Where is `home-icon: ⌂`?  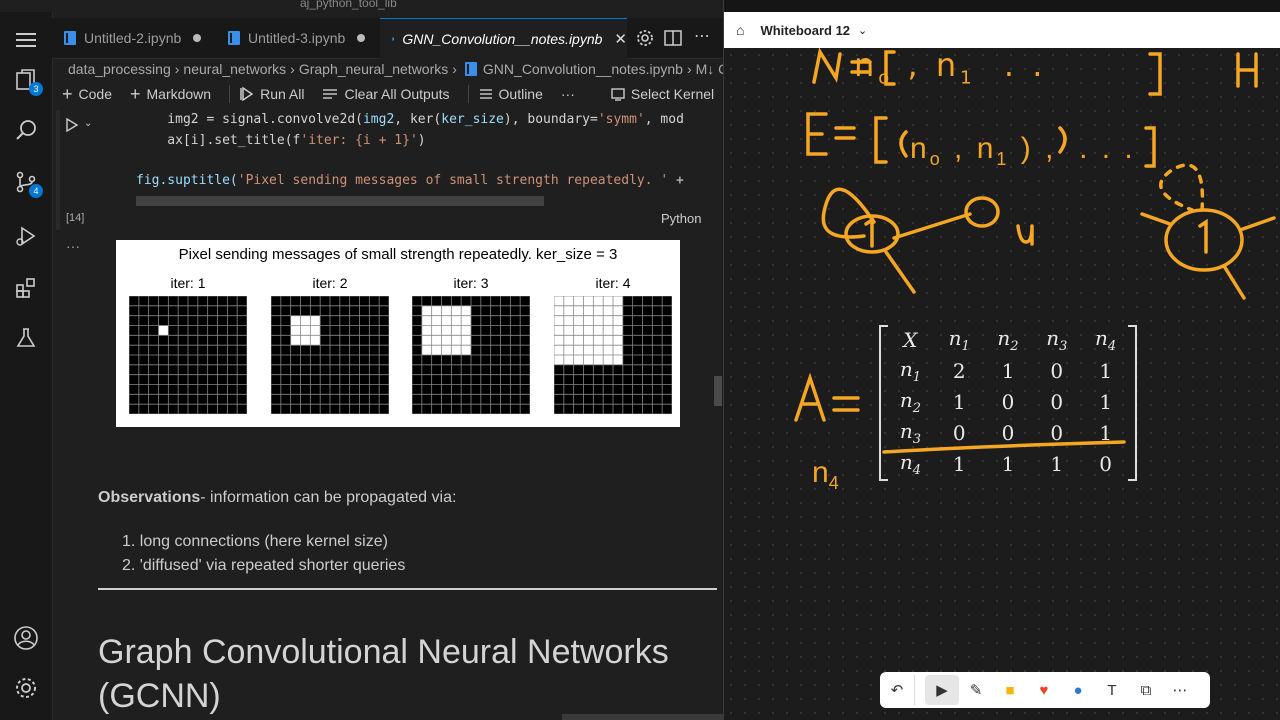
home-icon: ⌂ is located at coordinates (740, 30).